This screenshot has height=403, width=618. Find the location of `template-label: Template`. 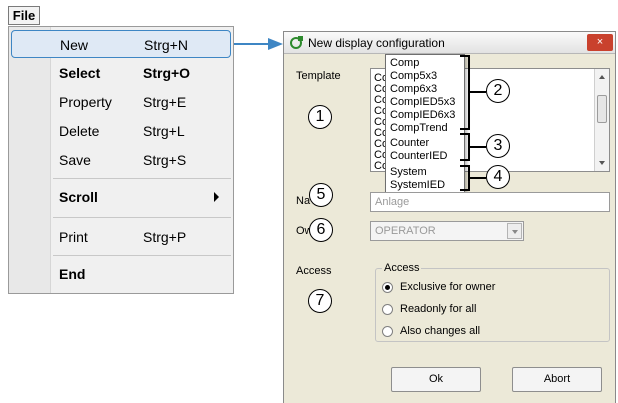

template-label: Template is located at coordinates (318, 76).